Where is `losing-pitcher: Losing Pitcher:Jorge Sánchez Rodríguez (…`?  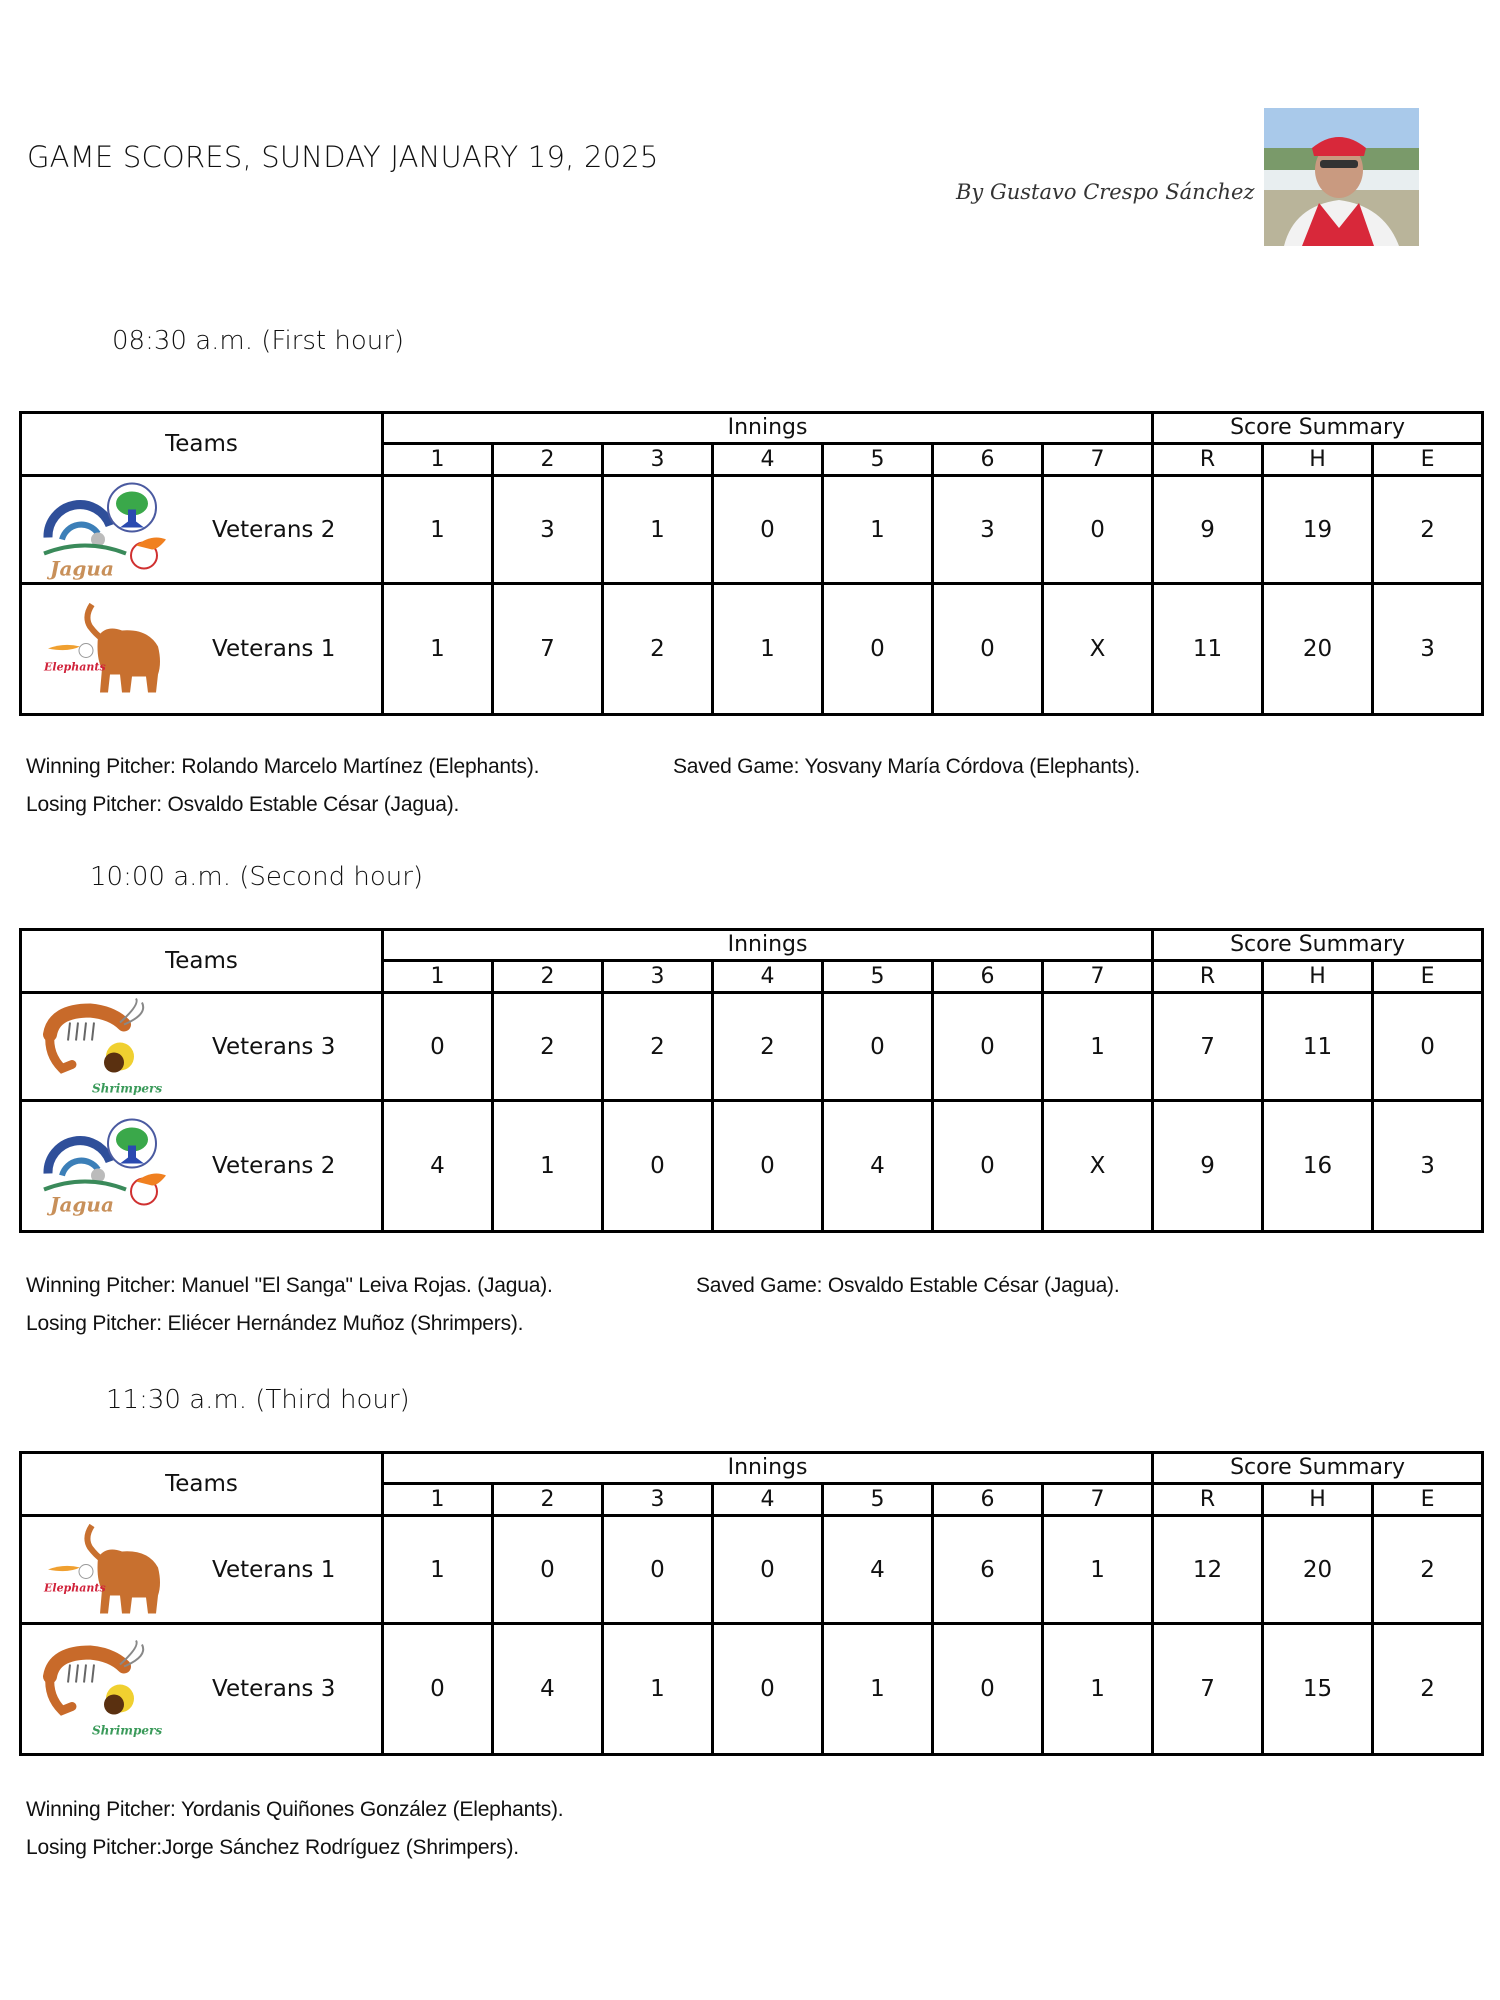 losing-pitcher: Losing Pitcher:Jorge Sánchez Rodríguez (… is located at coordinates (272, 1847).